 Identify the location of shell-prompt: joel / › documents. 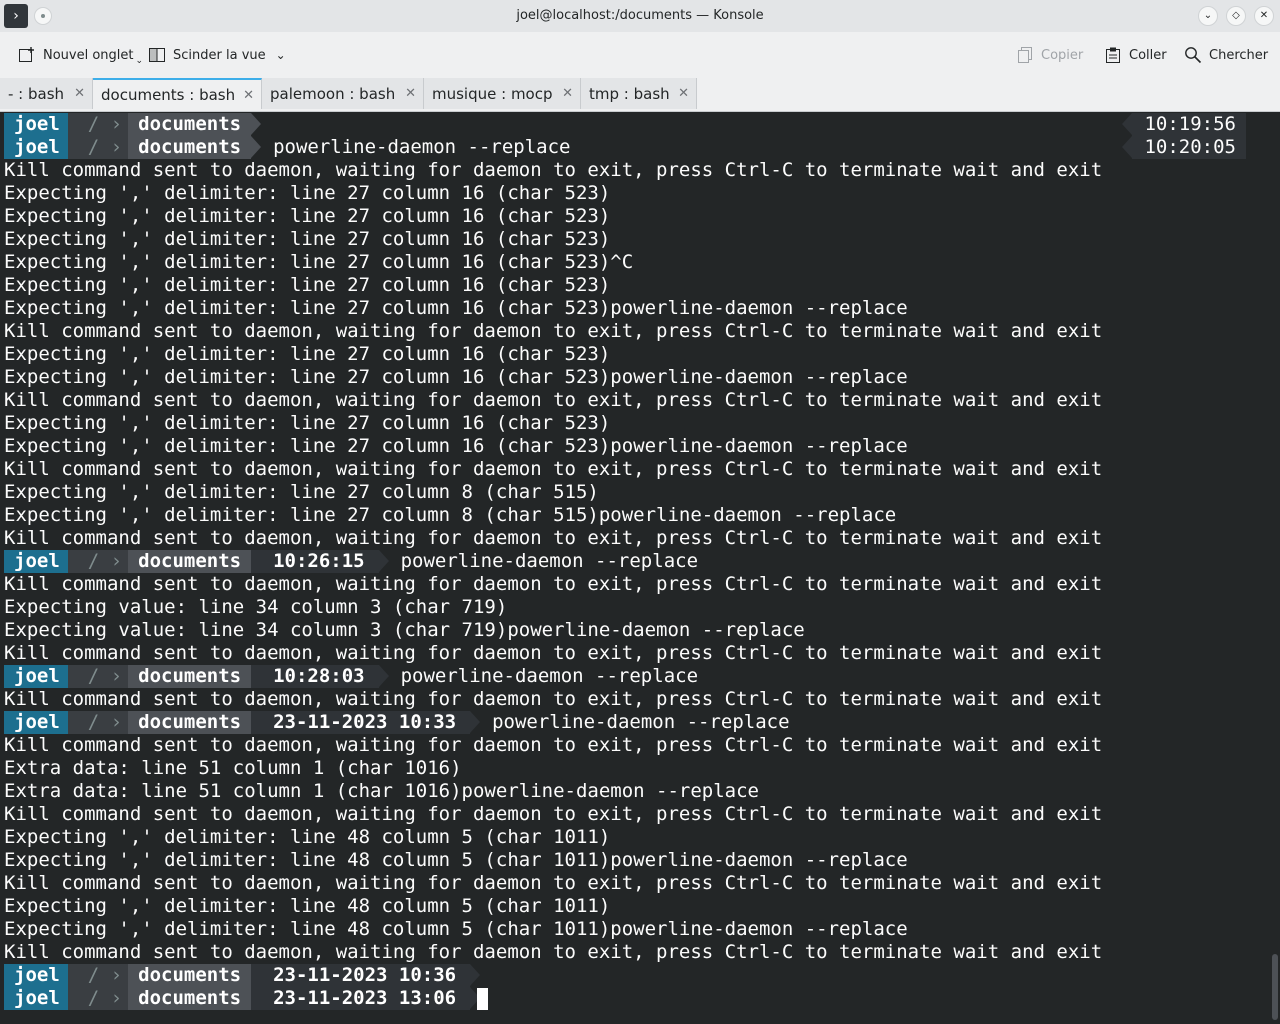
(133, 124).